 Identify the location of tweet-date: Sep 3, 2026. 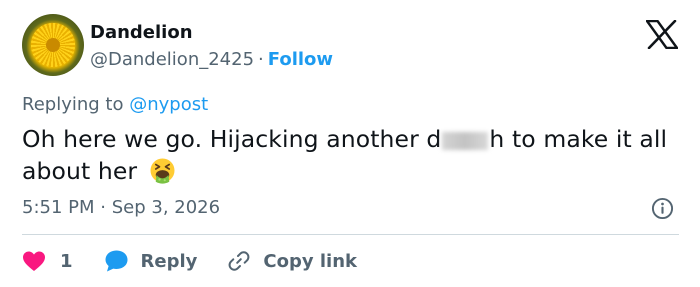
(166, 207).